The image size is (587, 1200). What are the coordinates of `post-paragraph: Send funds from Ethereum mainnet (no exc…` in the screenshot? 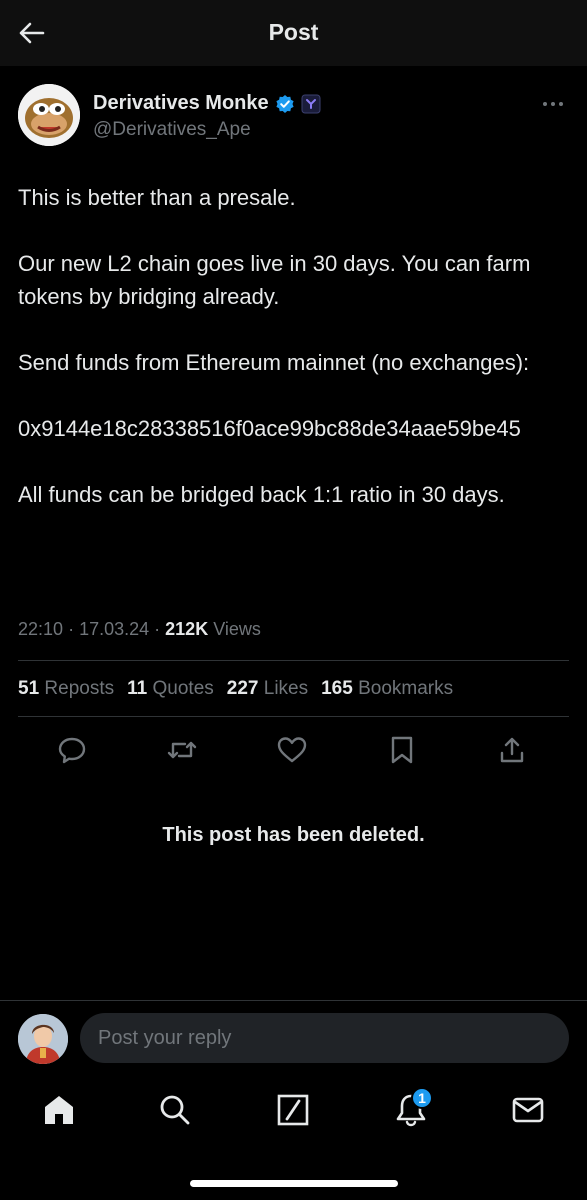 It's located at (274, 362).